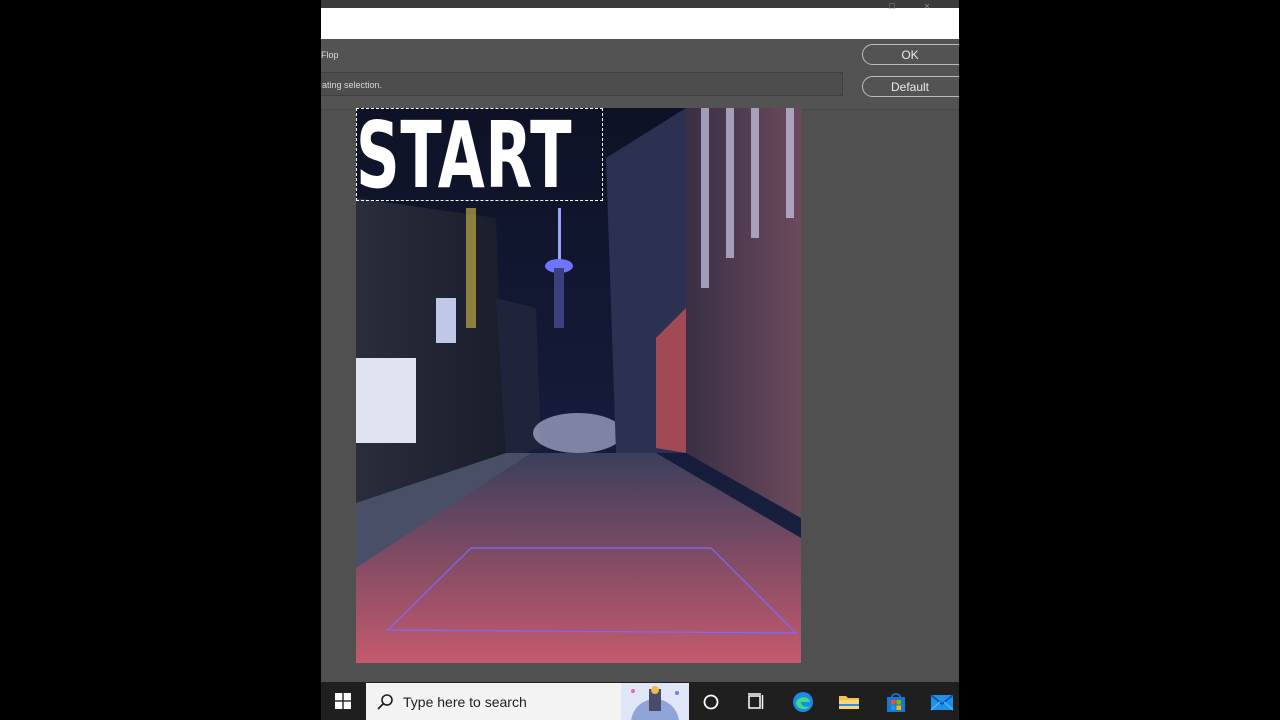 Image resolution: width=1280 pixels, height=720 pixels. What do you see at coordinates (892, 6) in the screenshot?
I see `maximize-icon: □` at bounding box center [892, 6].